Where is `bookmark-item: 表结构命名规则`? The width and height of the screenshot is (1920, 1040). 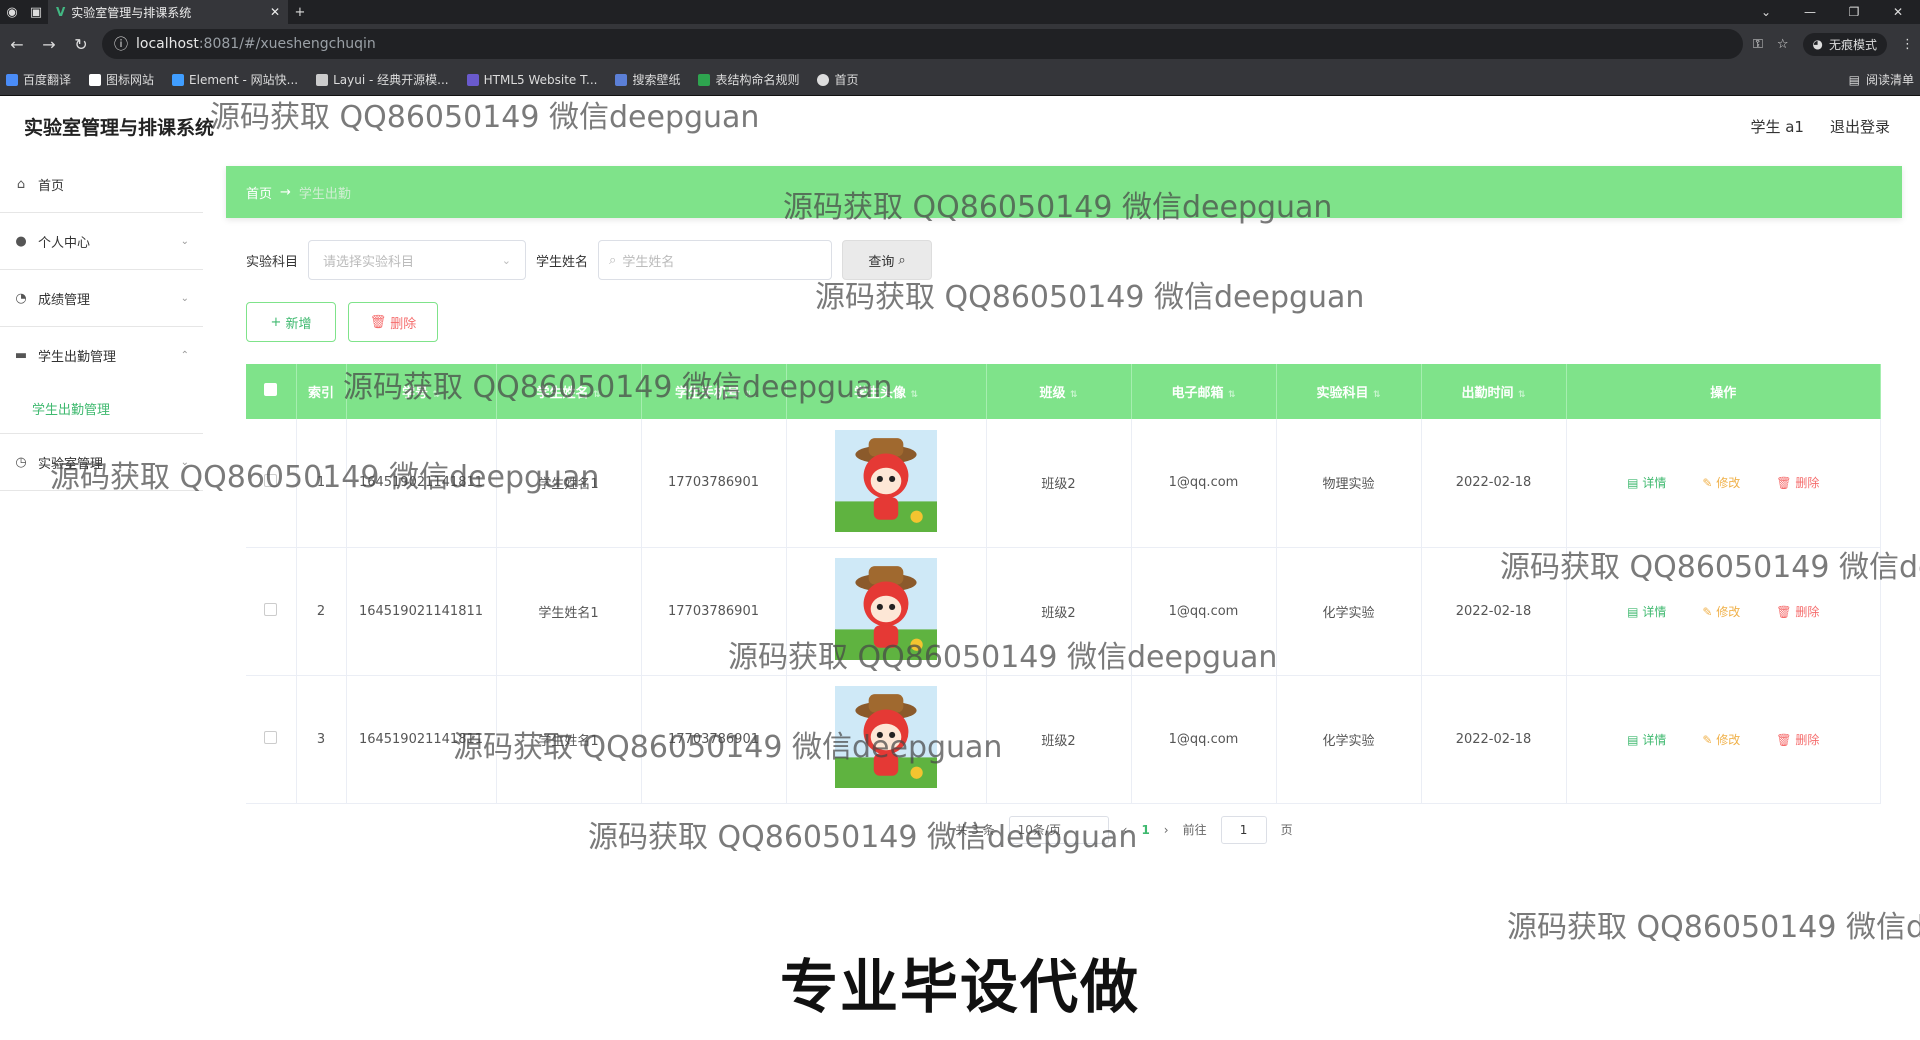 bookmark-item: 表结构命名规则 is located at coordinates (748, 79).